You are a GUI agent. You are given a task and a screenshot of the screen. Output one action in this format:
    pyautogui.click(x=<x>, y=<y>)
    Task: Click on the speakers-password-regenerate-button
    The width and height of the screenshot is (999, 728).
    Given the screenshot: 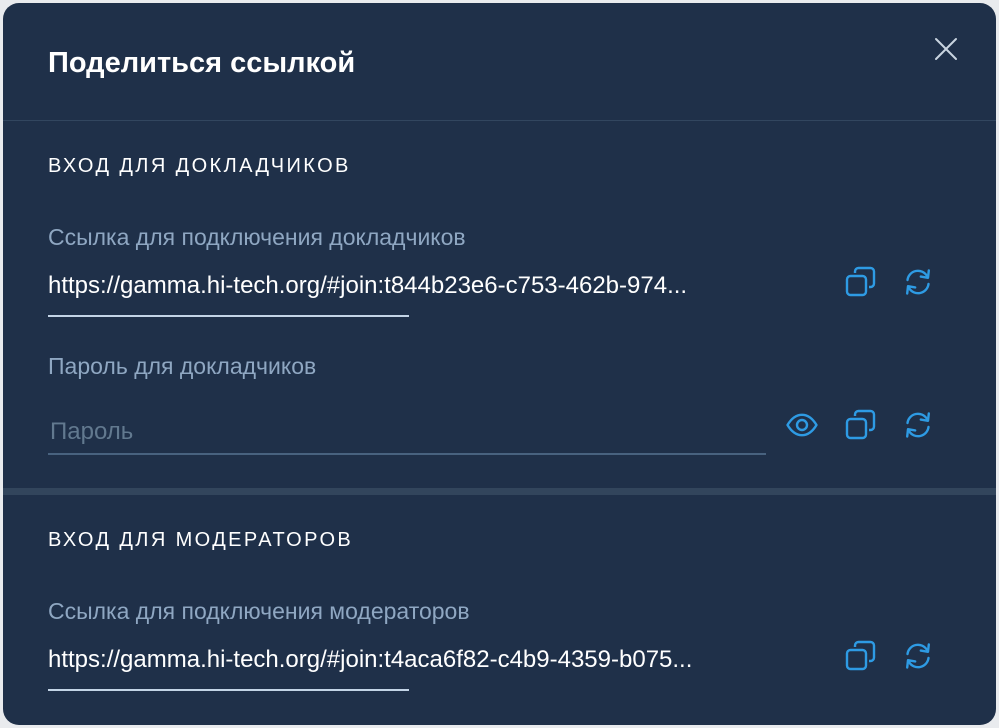 What is the action you would take?
    pyautogui.click(x=918, y=425)
    